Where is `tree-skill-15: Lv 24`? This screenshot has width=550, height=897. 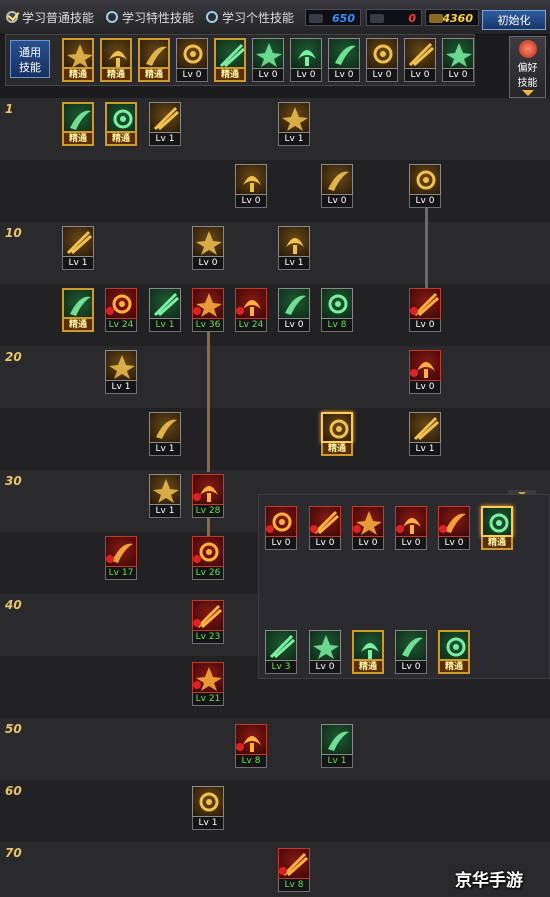 tree-skill-15: Lv 24 is located at coordinates (251, 310).